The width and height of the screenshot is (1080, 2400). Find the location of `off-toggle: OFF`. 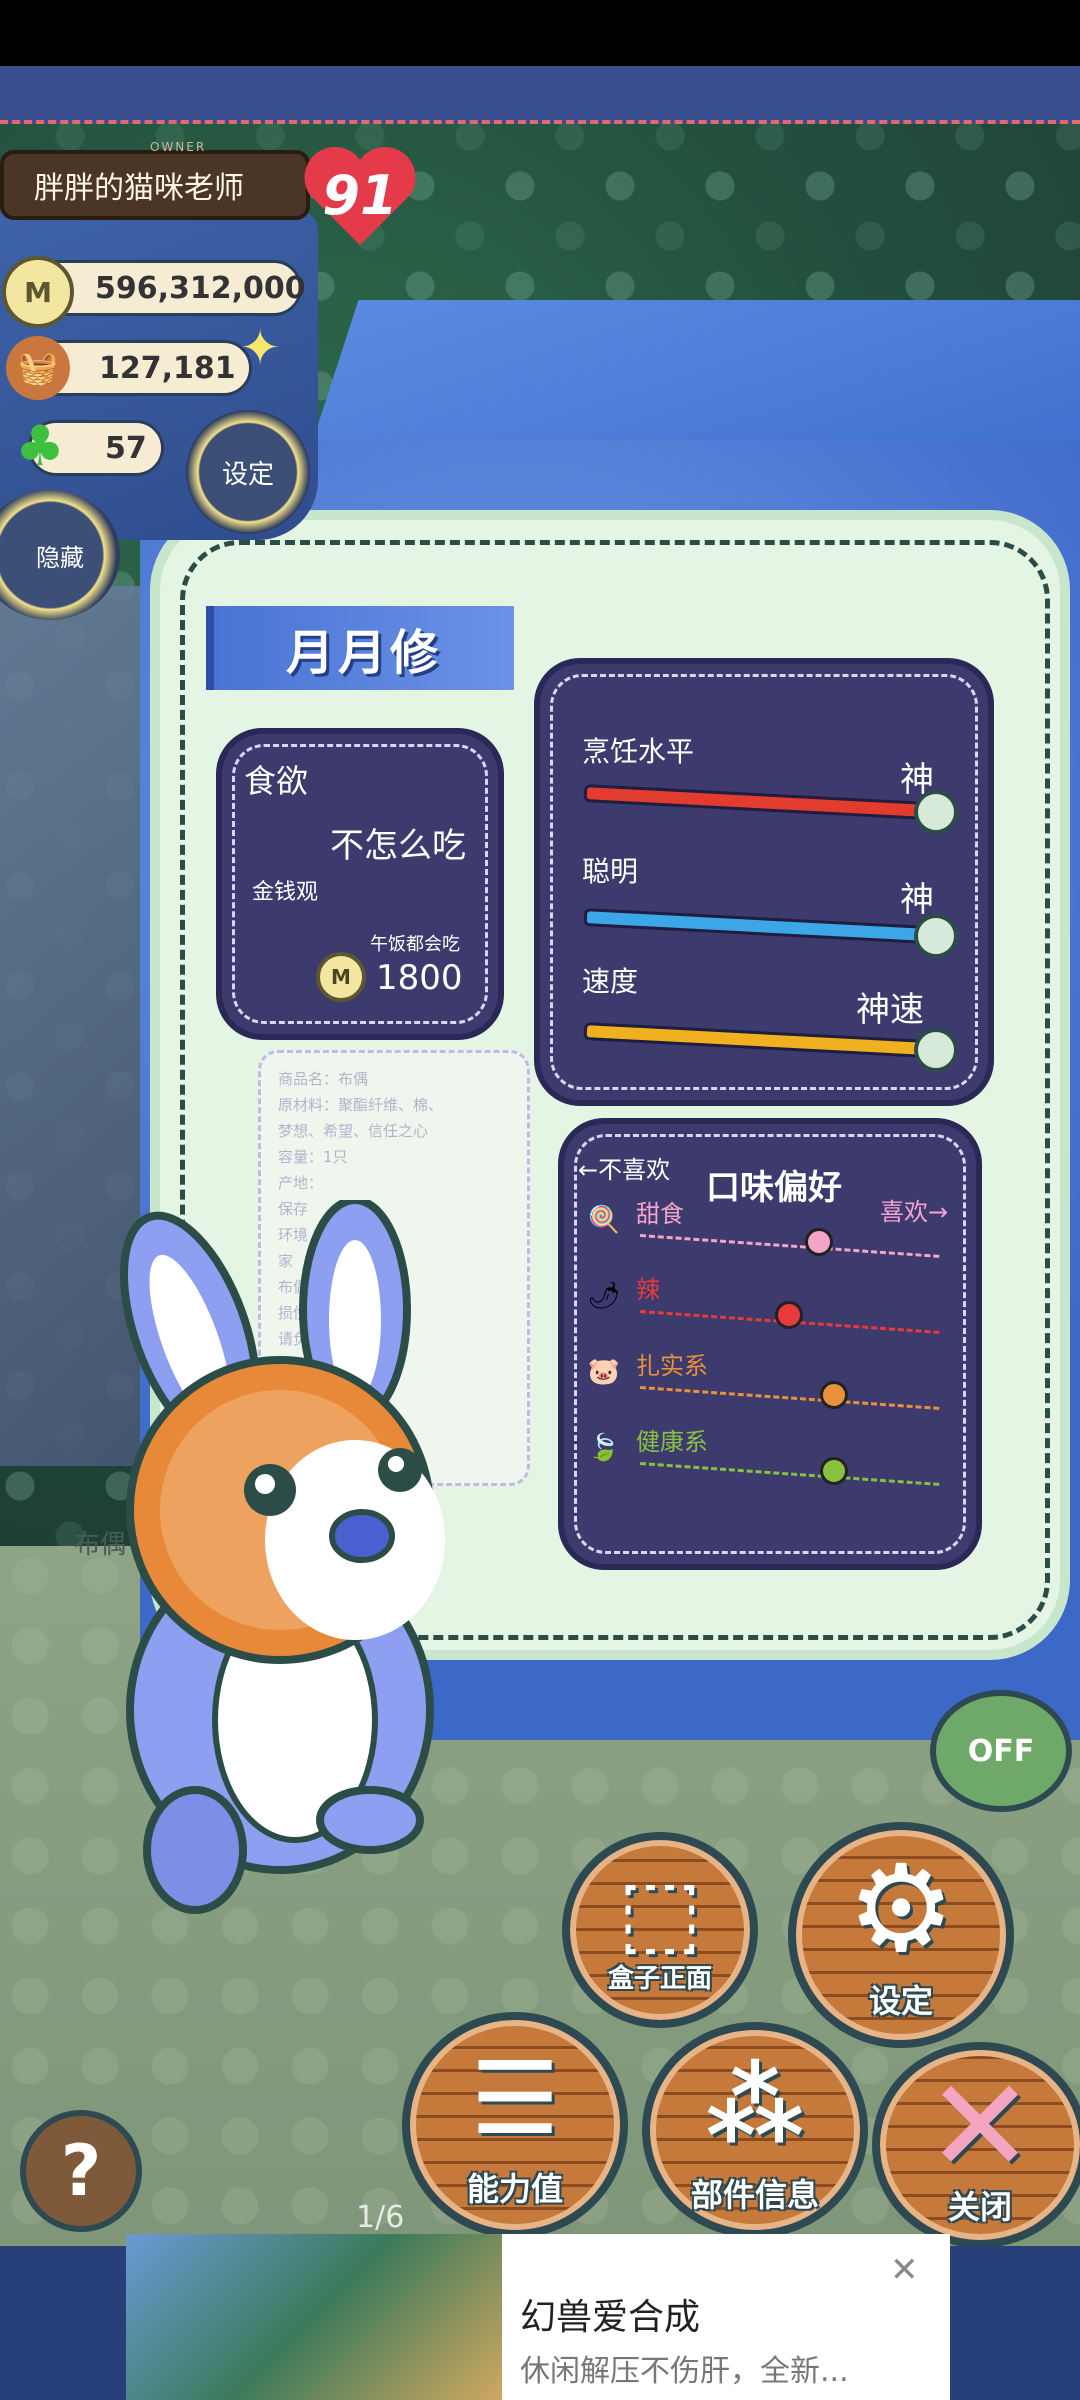

off-toggle: OFF is located at coordinates (1001, 1751).